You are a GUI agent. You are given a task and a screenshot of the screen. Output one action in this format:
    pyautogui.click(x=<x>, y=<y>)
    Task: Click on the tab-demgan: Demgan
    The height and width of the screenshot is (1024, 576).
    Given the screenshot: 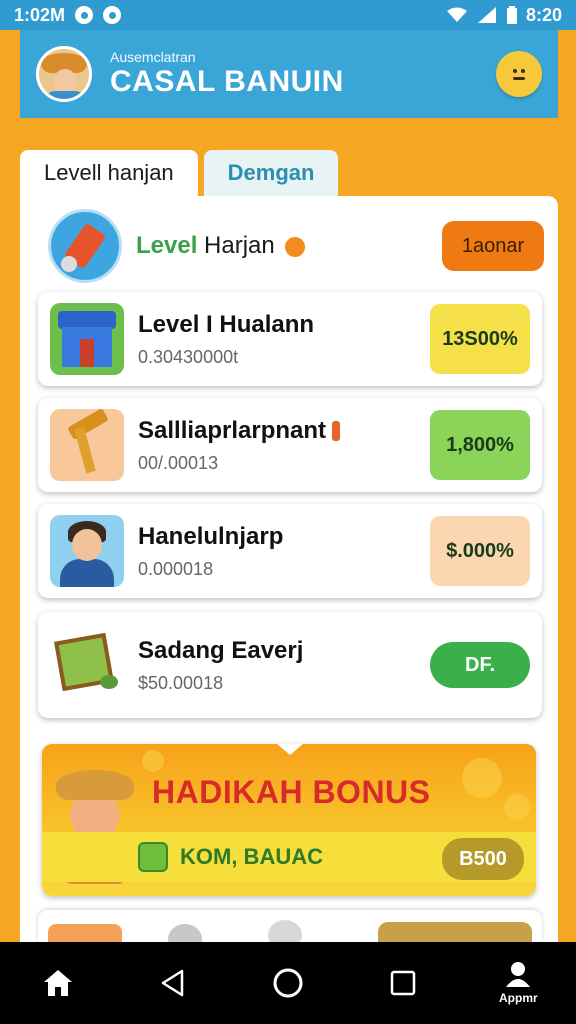 What is the action you would take?
    pyautogui.click(x=271, y=173)
    